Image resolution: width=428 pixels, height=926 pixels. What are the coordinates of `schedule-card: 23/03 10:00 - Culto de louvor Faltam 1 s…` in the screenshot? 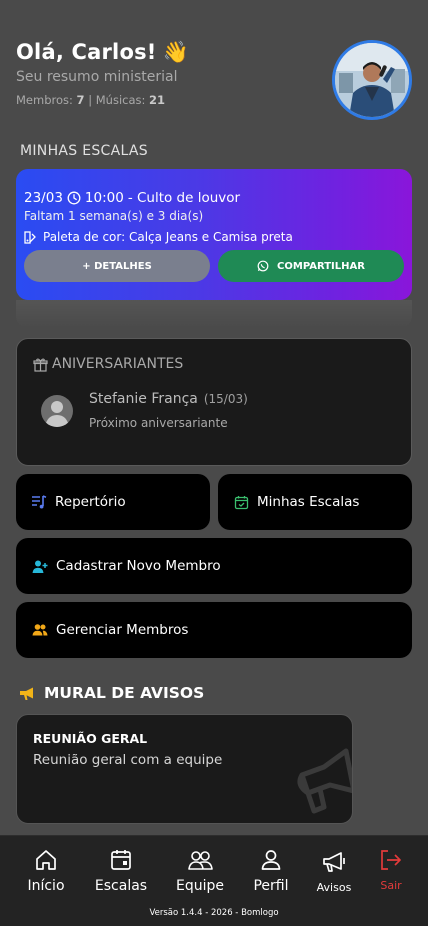 It's located at (214, 234).